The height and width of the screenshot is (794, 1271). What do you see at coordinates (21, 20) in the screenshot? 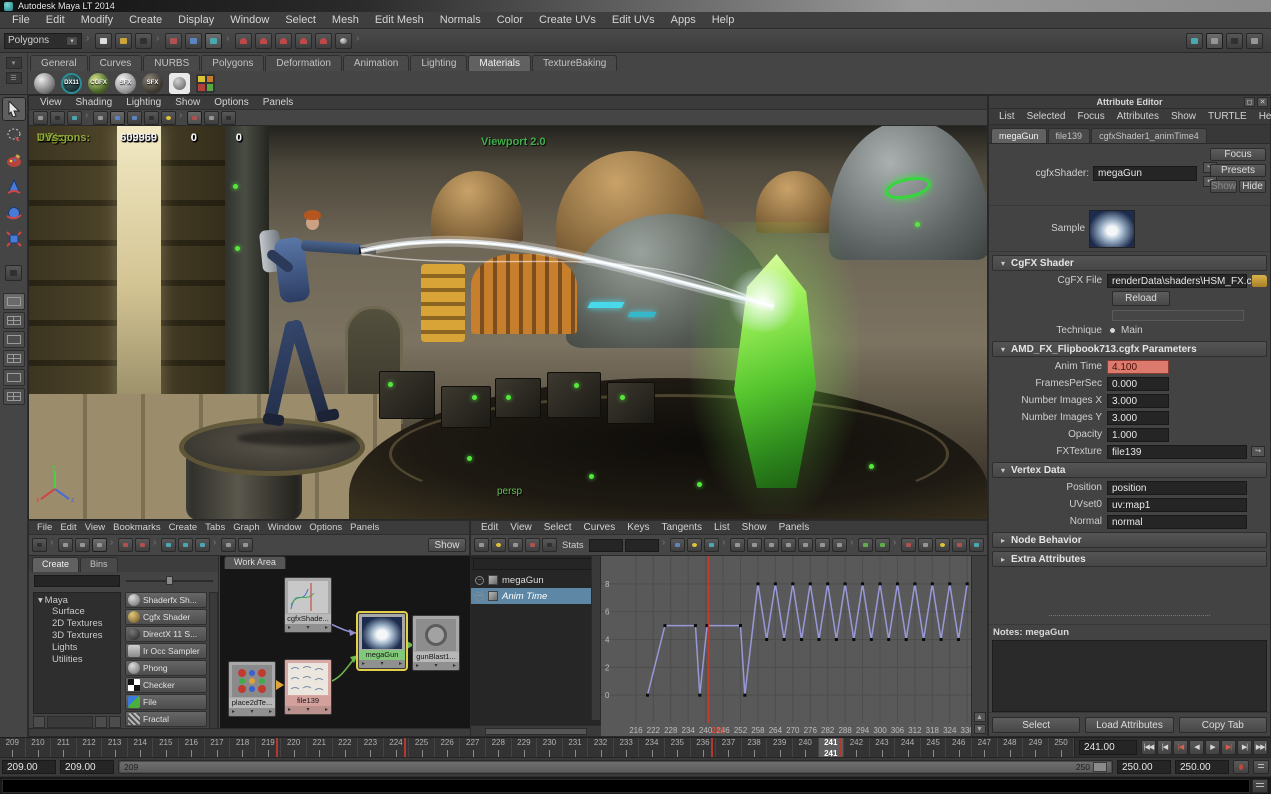
I see `menu-item: File` at bounding box center [21, 20].